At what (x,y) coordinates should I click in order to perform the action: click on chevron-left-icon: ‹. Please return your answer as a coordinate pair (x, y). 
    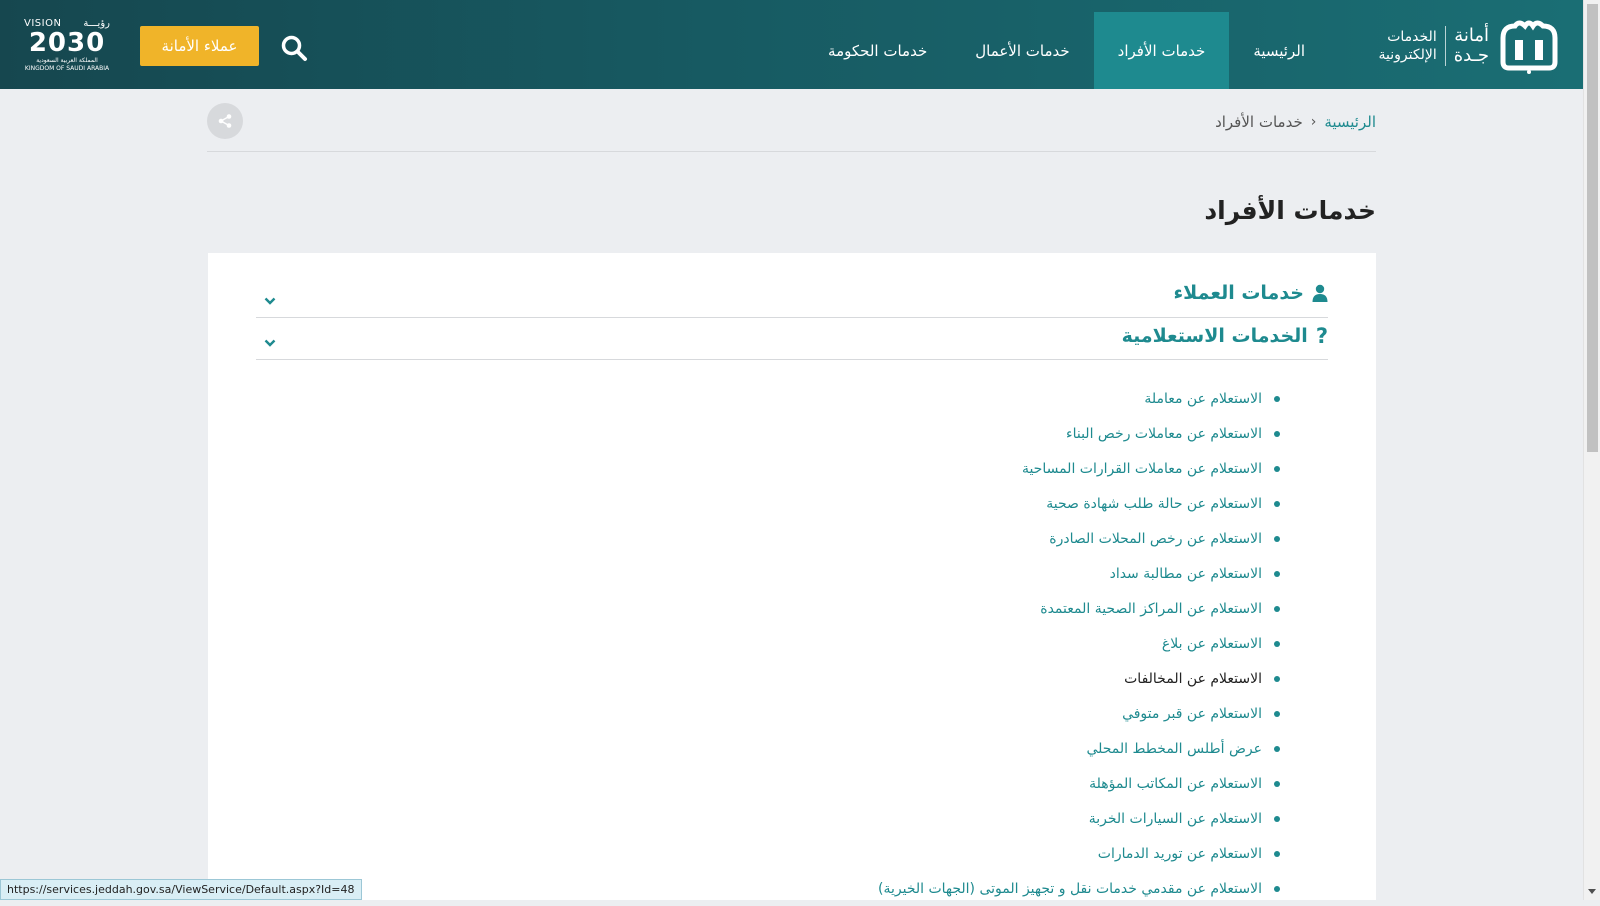
    Looking at the image, I should click on (1314, 122).